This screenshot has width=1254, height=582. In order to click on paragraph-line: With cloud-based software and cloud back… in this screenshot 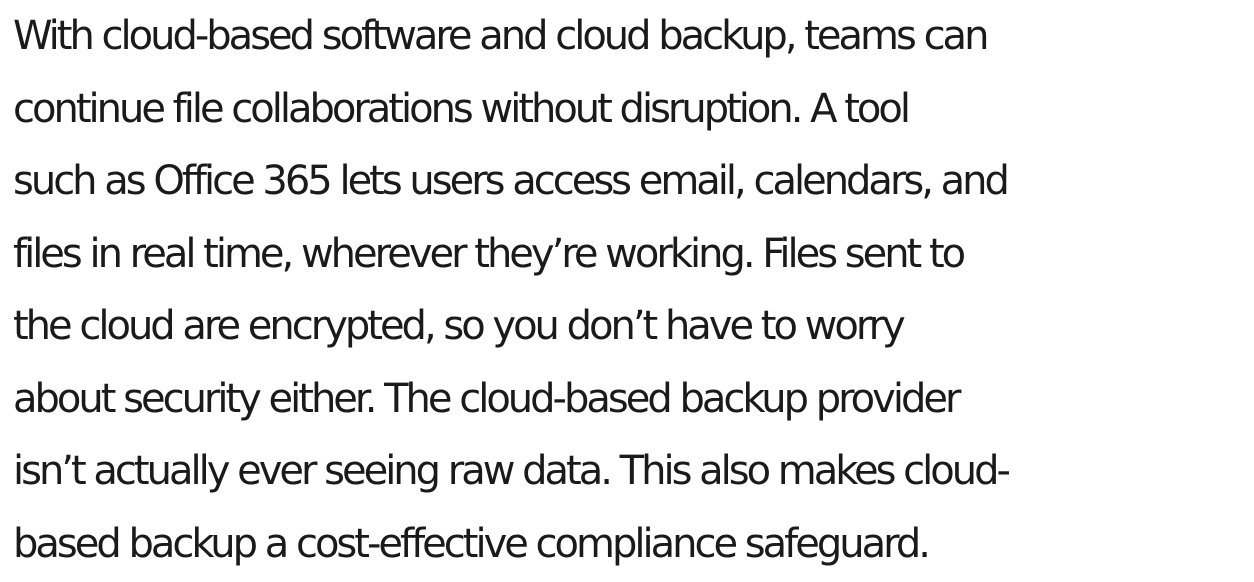, I will do `click(501, 36)`.